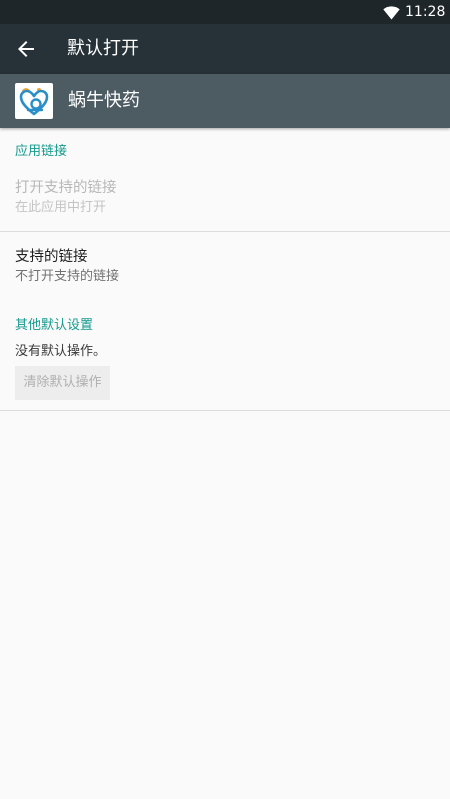  I want to click on app-header: 蜗牛快药, so click(225, 101).